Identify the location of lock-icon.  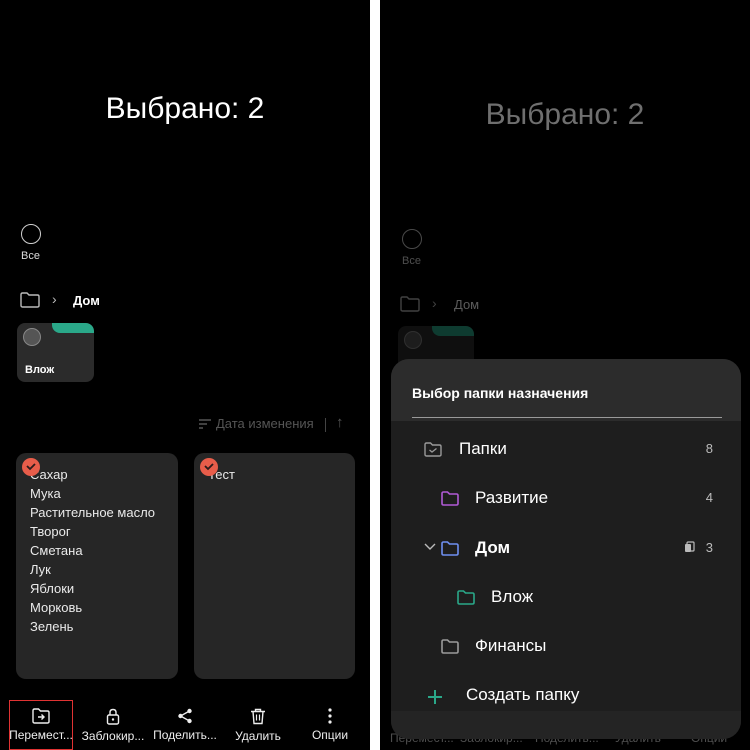
(113, 716).